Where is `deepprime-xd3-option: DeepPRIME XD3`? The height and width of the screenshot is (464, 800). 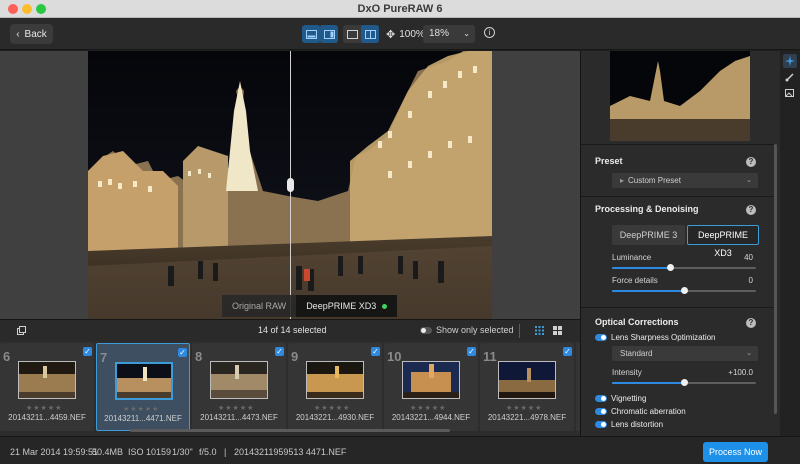
deepprime-xd3-option: DeepPRIME XD3 is located at coordinates (723, 241).